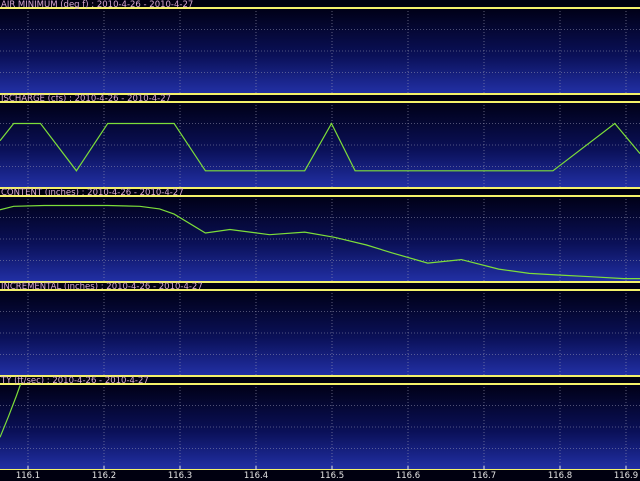 This screenshot has height=481, width=640. Describe the element at coordinates (86, 99) in the screenshot. I see `panel-title-1: ISCHARGE (cfs) : 2010-4-26 - 2010-4-27` at that location.